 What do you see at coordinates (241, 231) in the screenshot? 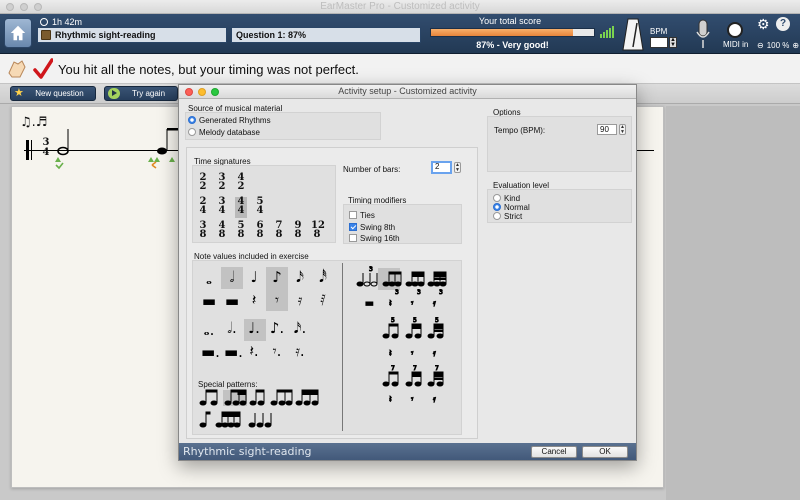
I see `time-signature-5-8: 58` at bounding box center [241, 231].